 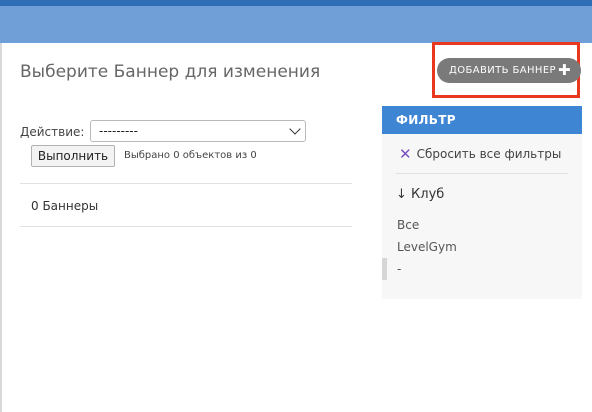 I want to click on selection-counter: Выбрано 0 объектов из 0, so click(x=190, y=155).